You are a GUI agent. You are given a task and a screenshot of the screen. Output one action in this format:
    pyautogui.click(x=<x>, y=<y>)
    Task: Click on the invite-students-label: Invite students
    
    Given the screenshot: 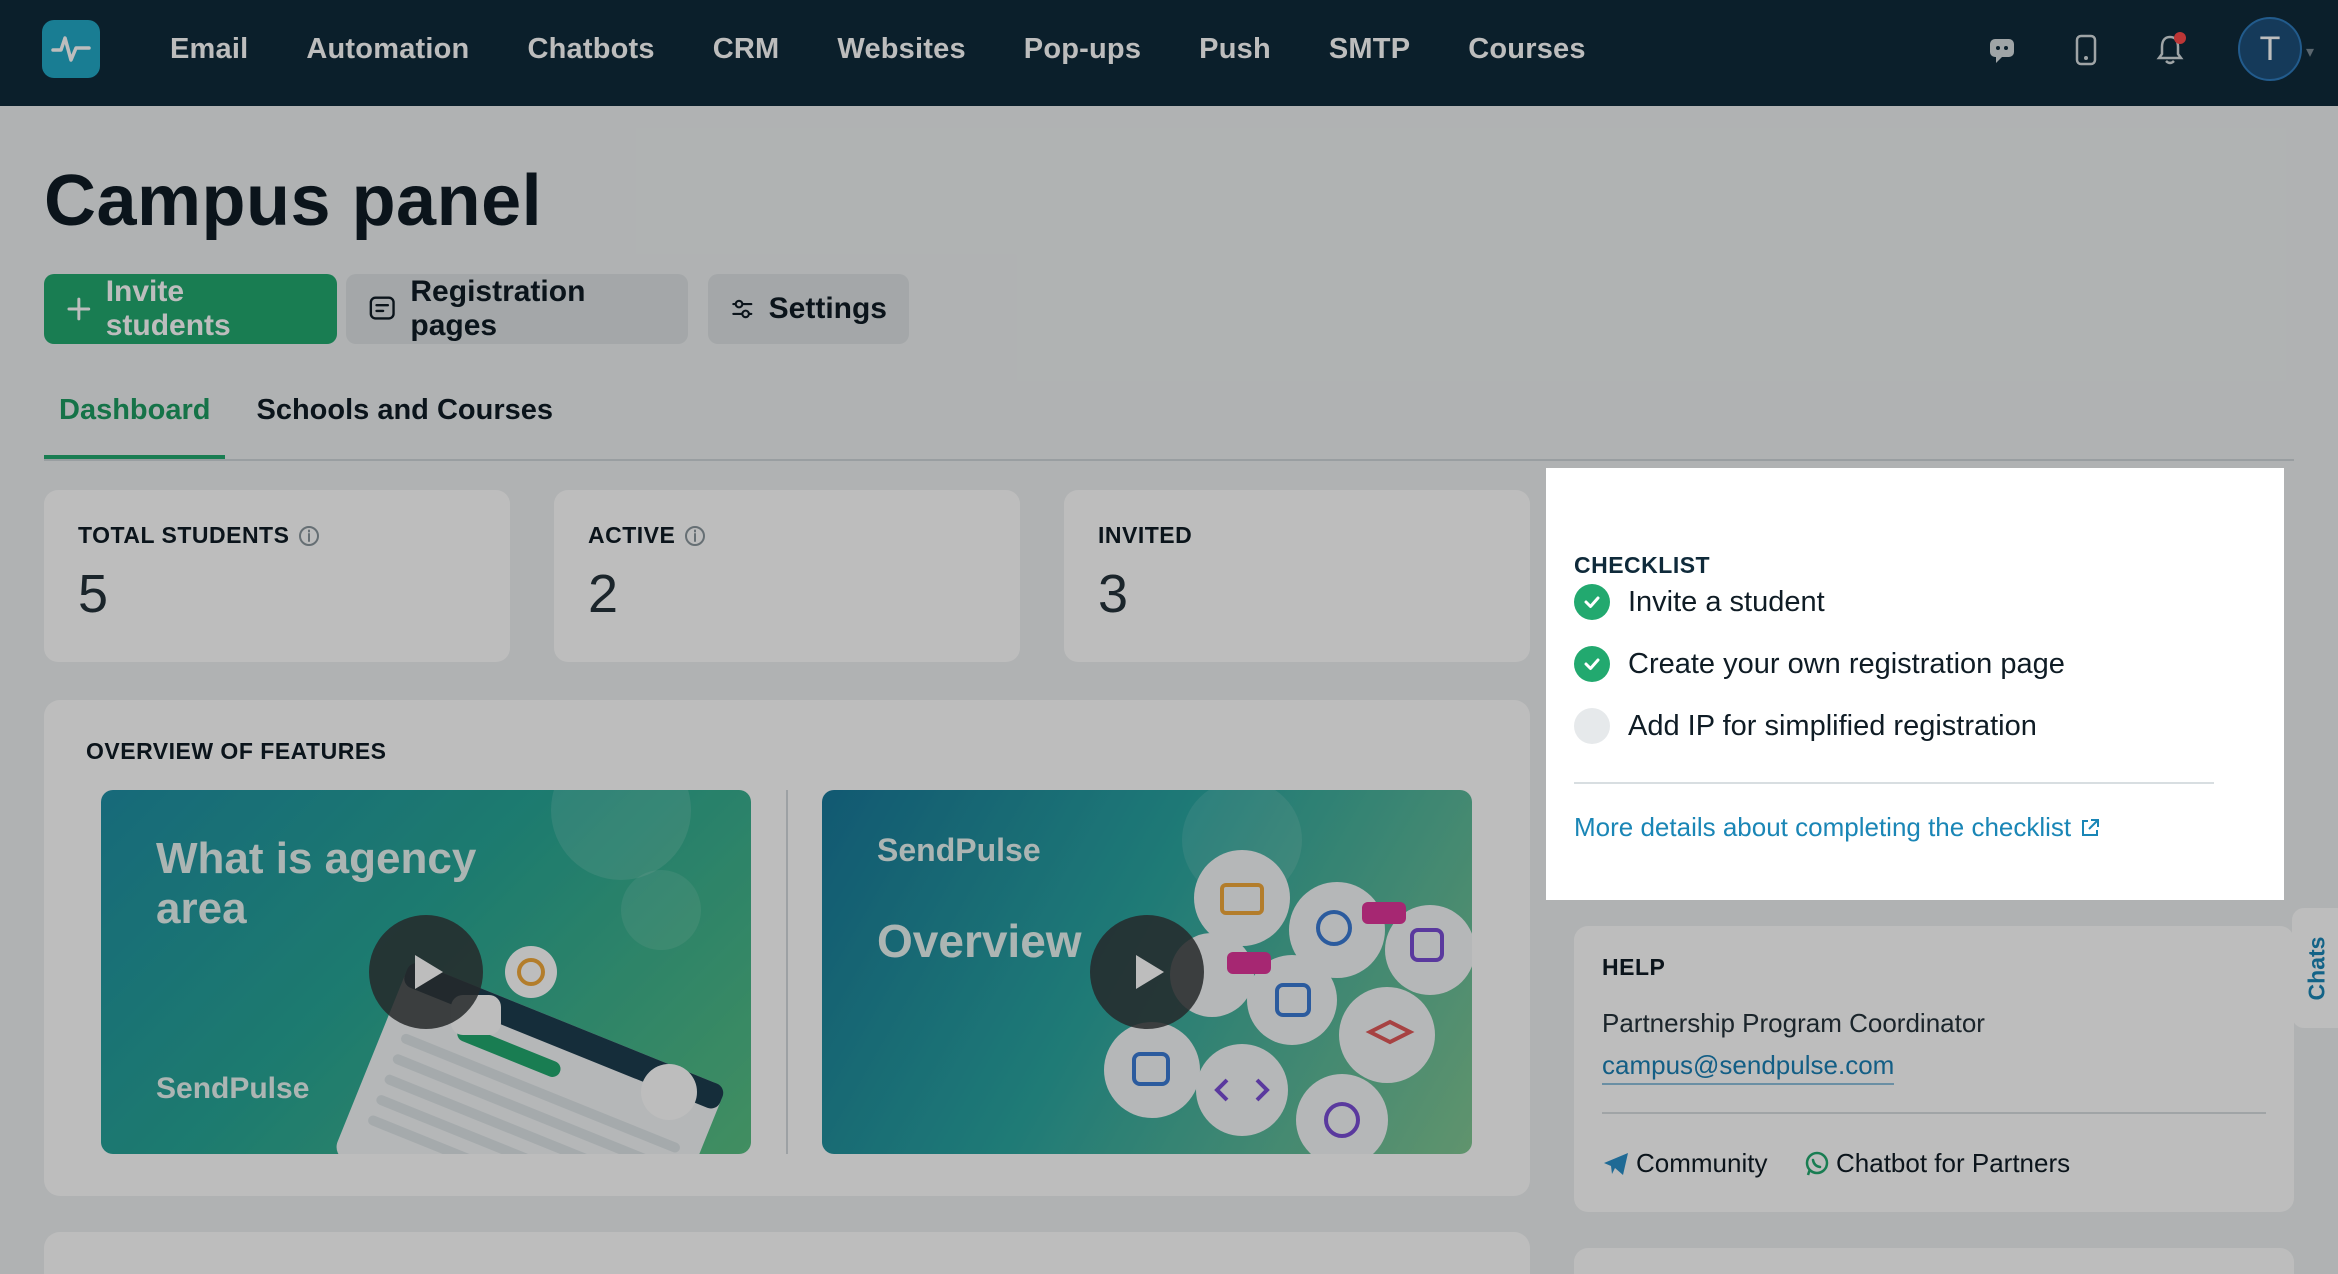 What is the action you would take?
    pyautogui.click(x=168, y=308)
    